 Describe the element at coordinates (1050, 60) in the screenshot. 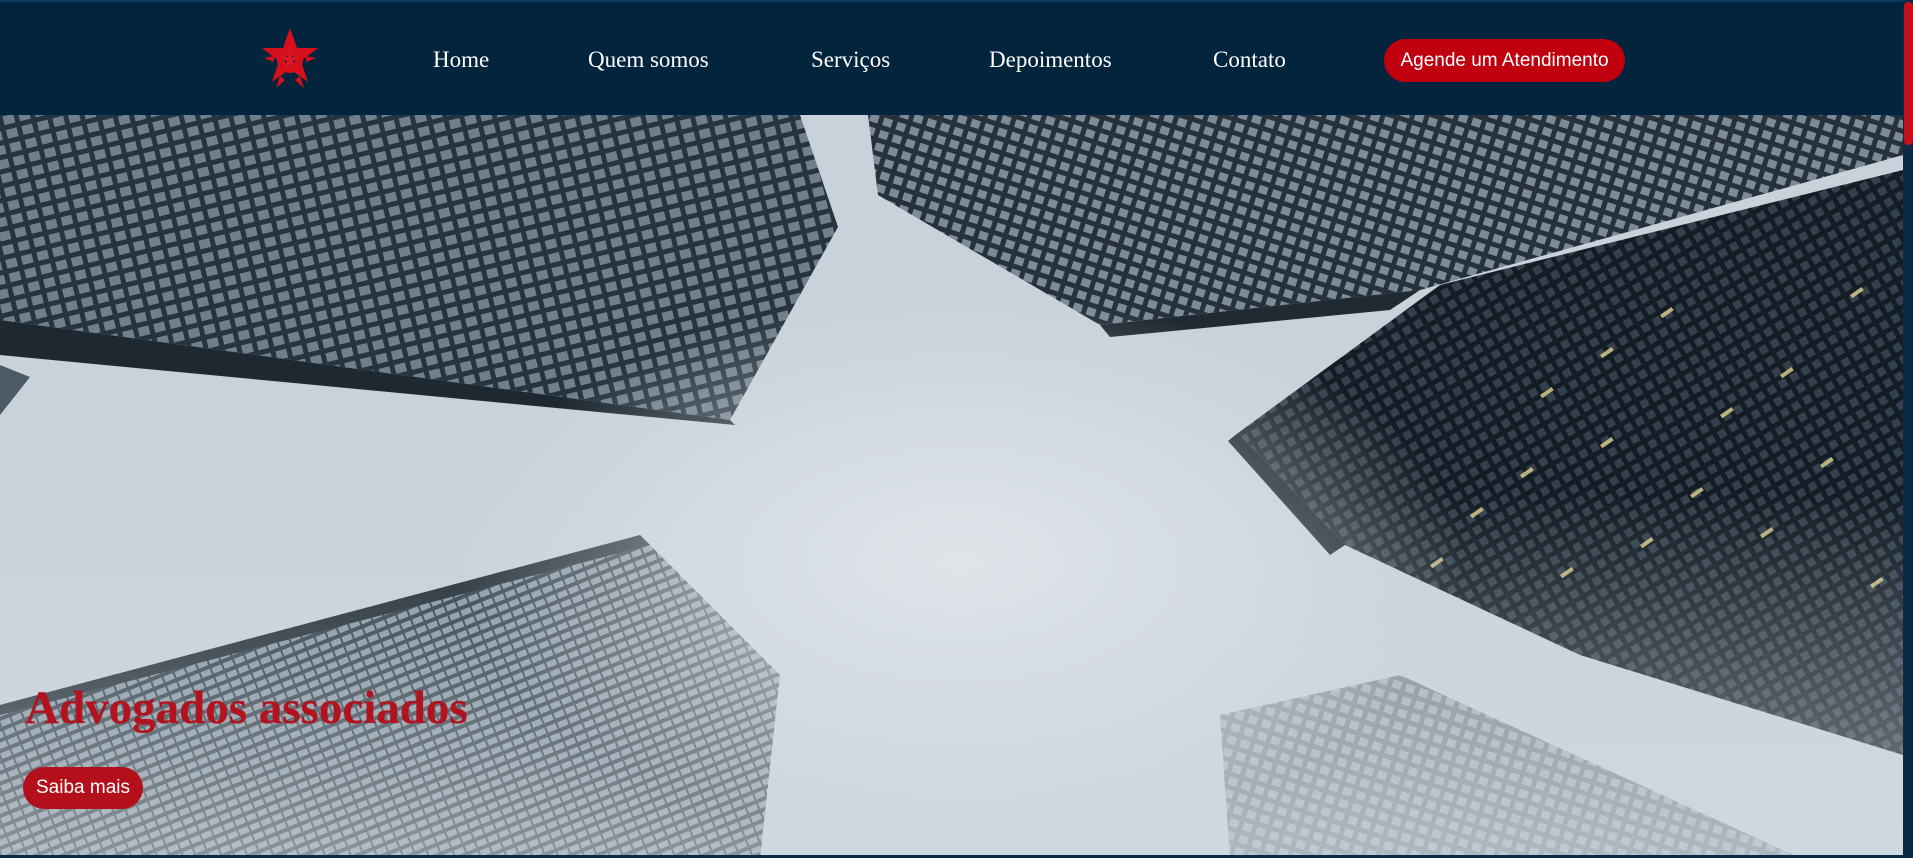

I see `nav-depoimentos-link: Depoimentos` at that location.